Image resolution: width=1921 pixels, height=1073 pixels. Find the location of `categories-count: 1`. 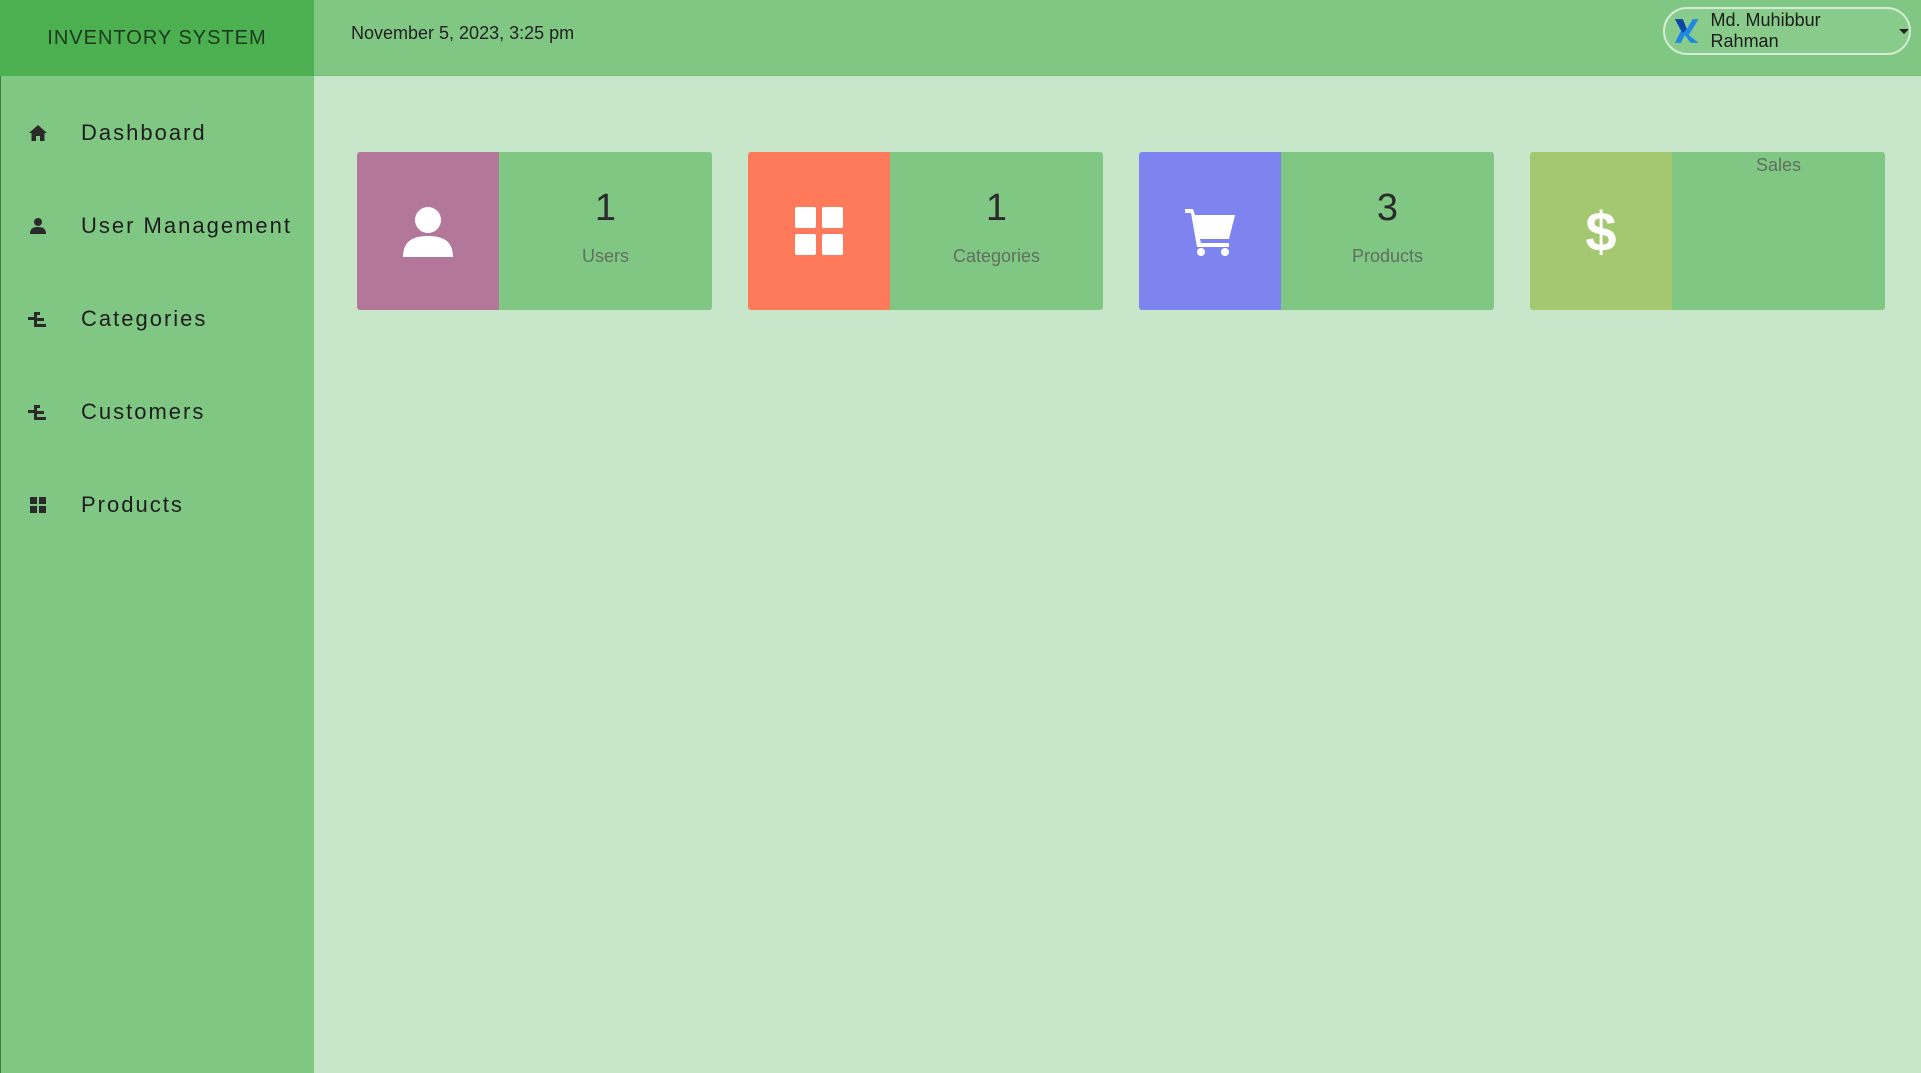

categories-count: 1 is located at coordinates (996, 208).